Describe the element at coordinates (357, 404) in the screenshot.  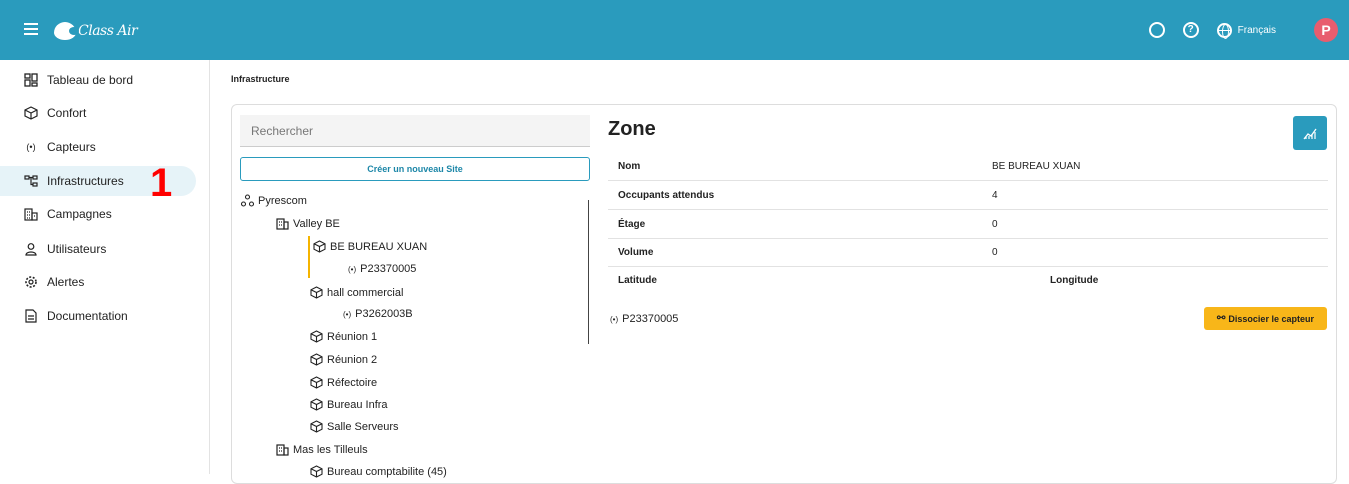
I see `tree-node-label: Bureau Infra` at that location.